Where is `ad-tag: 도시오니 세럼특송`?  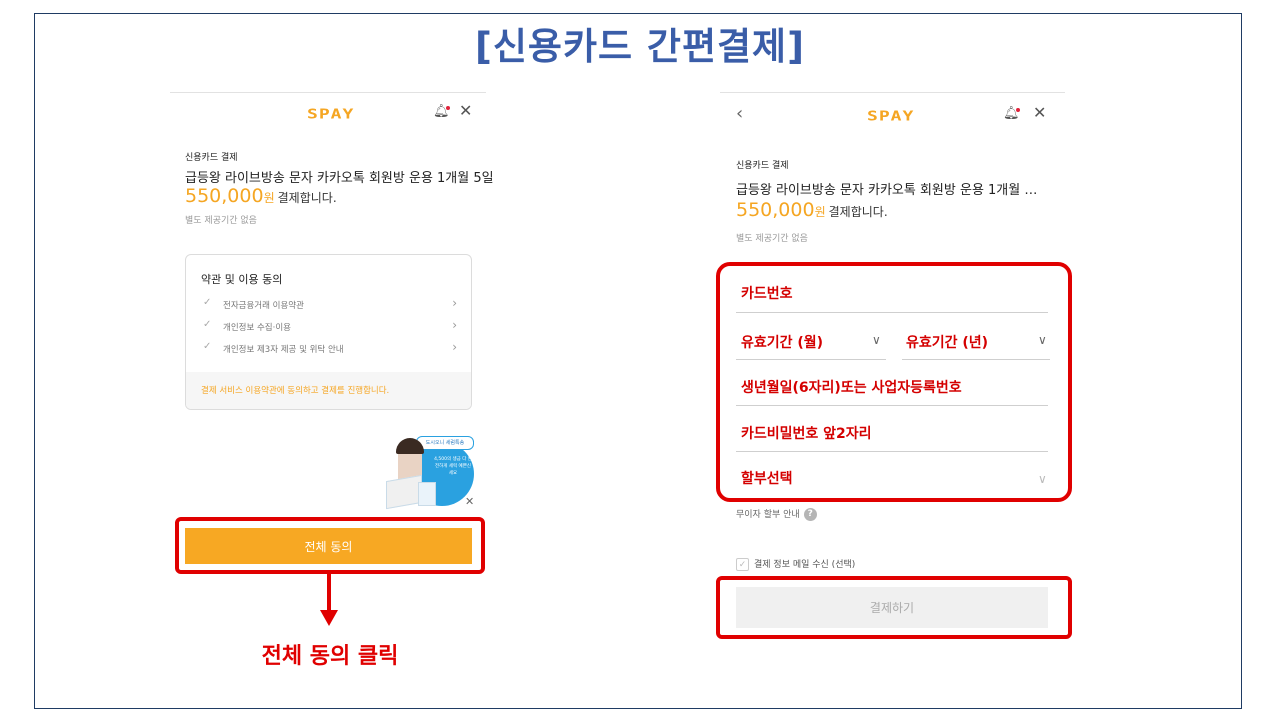
ad-tag: 도시오니 세럼특송 is located at coordinates (445, 443).